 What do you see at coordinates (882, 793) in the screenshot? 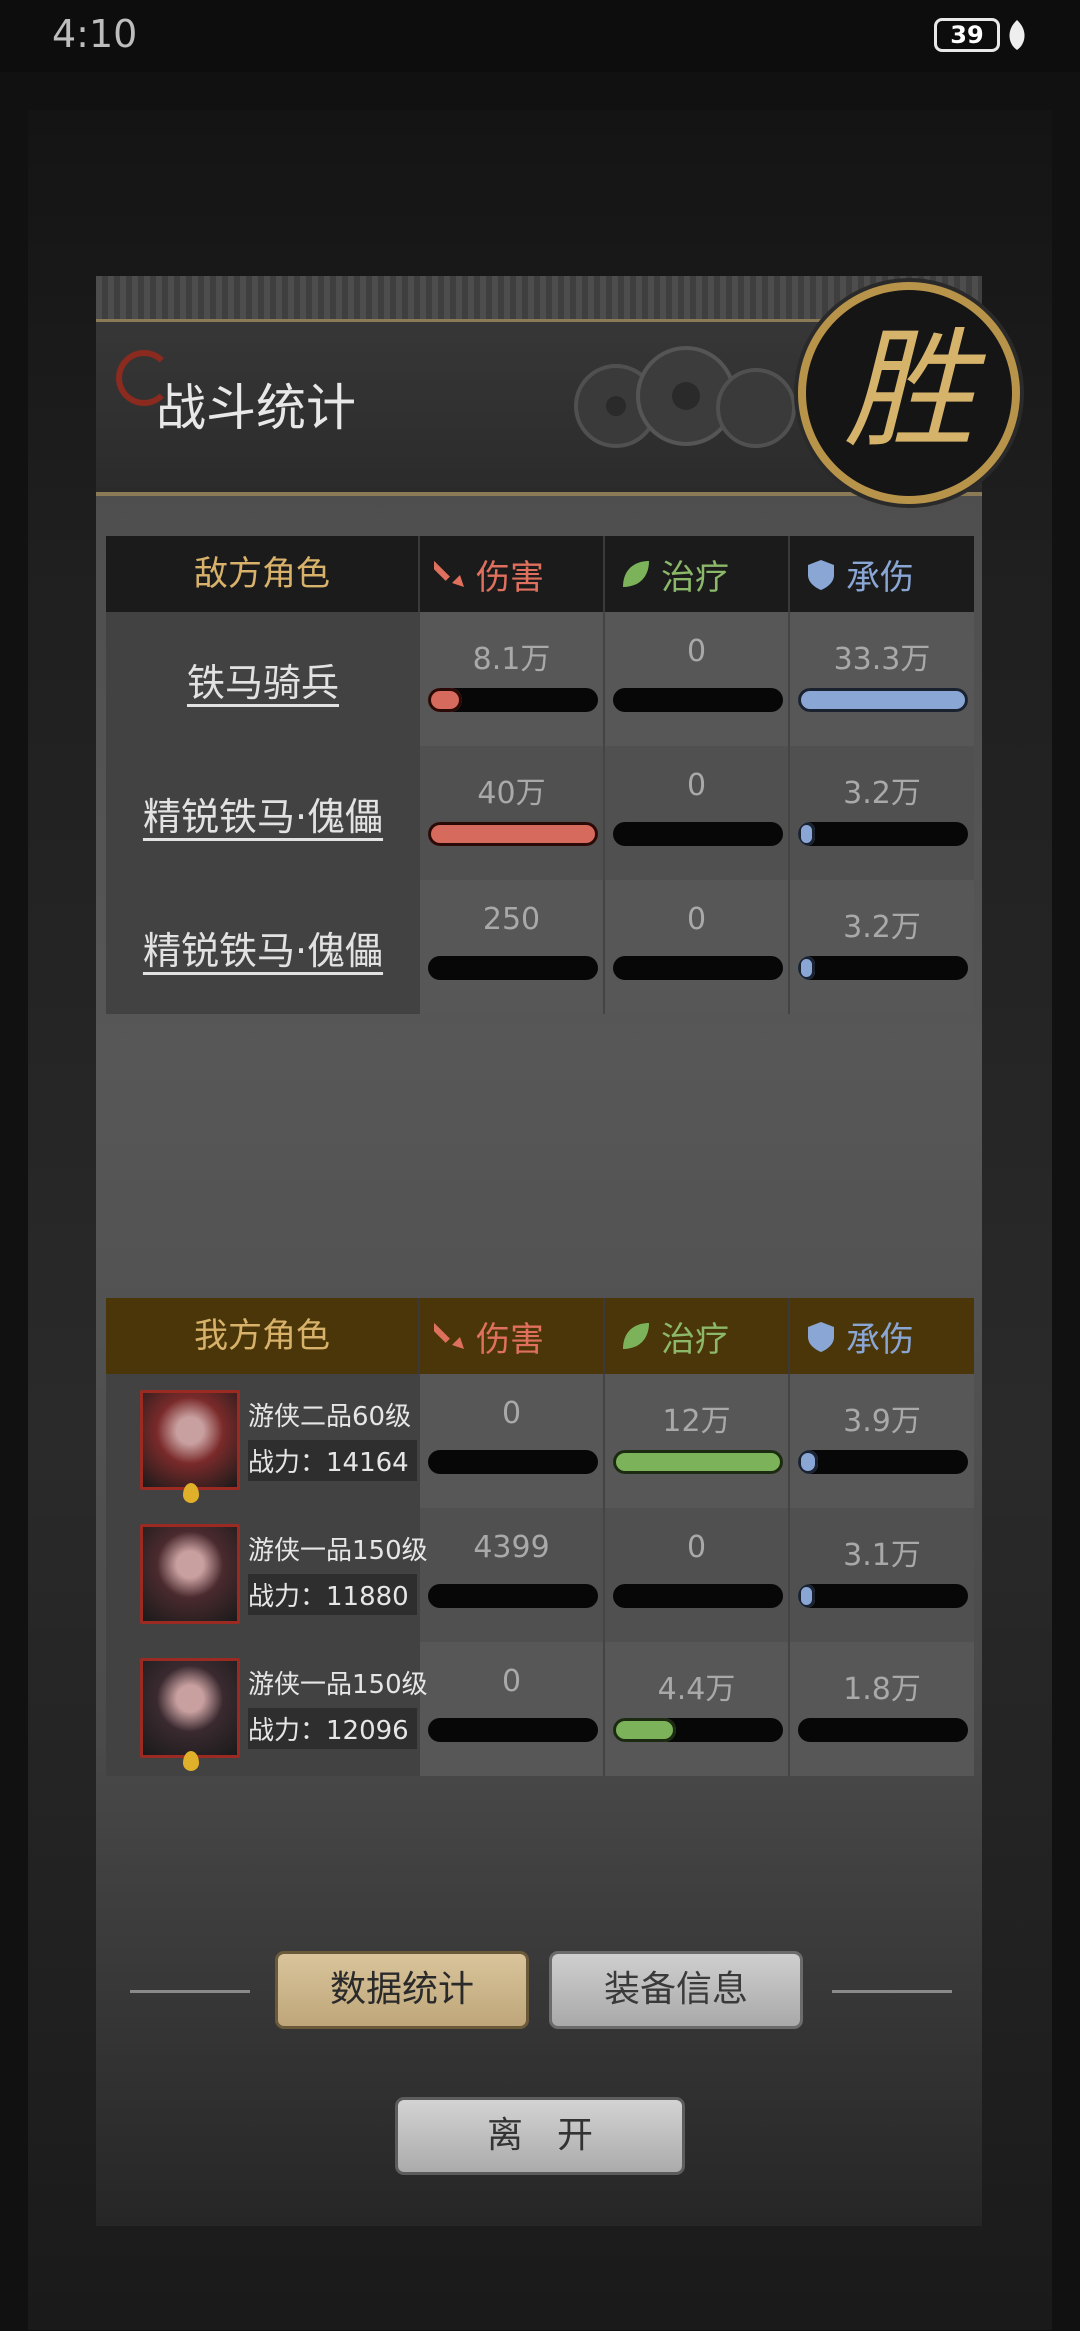
I see `tanking-value: 3.2万` at bounding box center [882, 793].